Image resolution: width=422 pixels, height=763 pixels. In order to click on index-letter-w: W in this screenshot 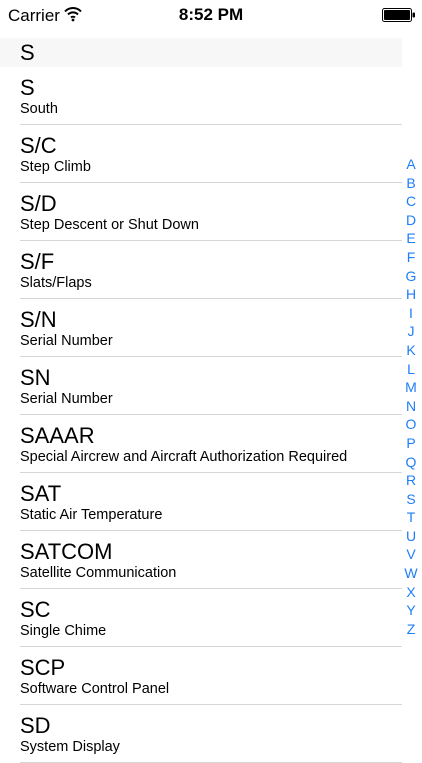, I will do `click(411, 573)`.